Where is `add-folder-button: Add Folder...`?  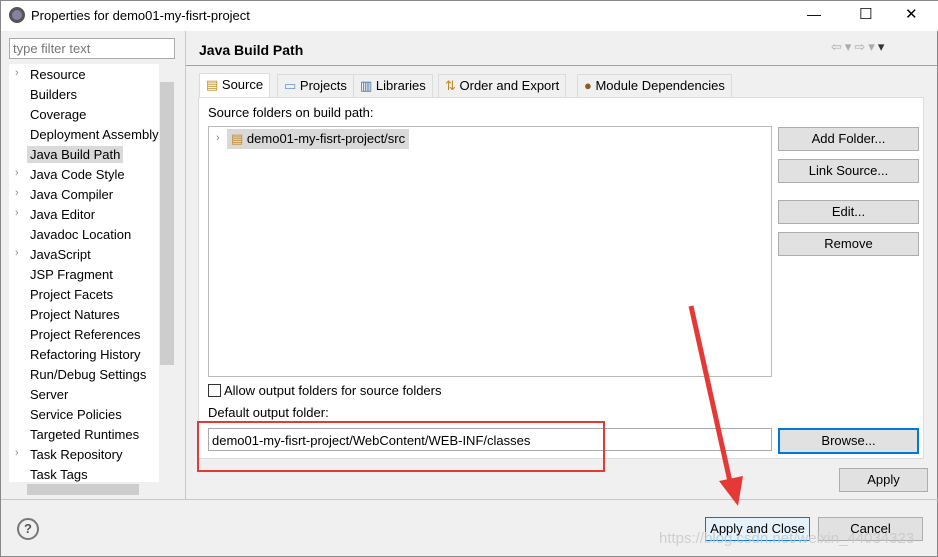
add-folder-button: Add Folder... is located at coordinates (848, 139).